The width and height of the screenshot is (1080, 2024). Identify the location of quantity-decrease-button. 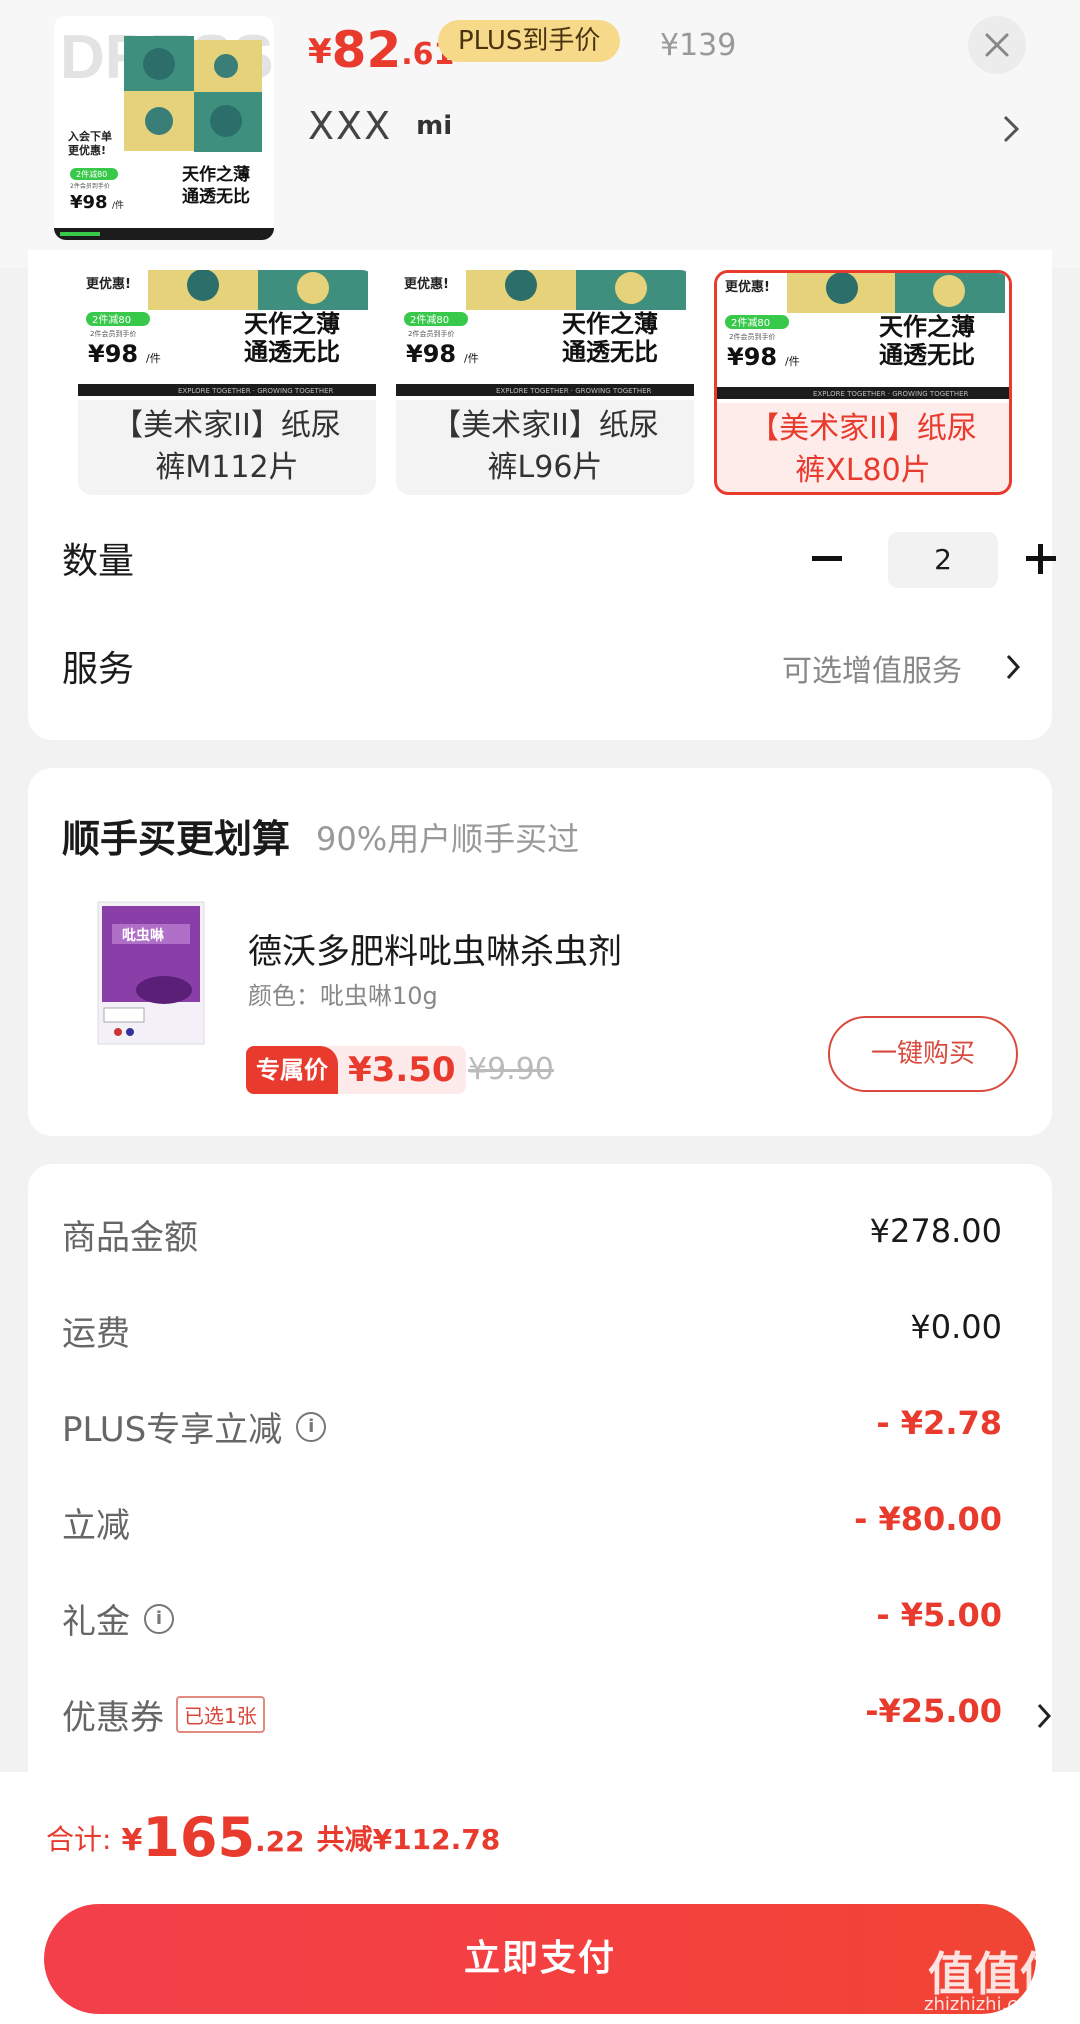
(827, 559).